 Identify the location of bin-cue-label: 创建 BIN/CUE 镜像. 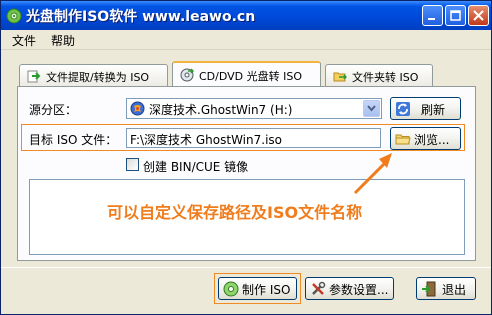
(196, 167).